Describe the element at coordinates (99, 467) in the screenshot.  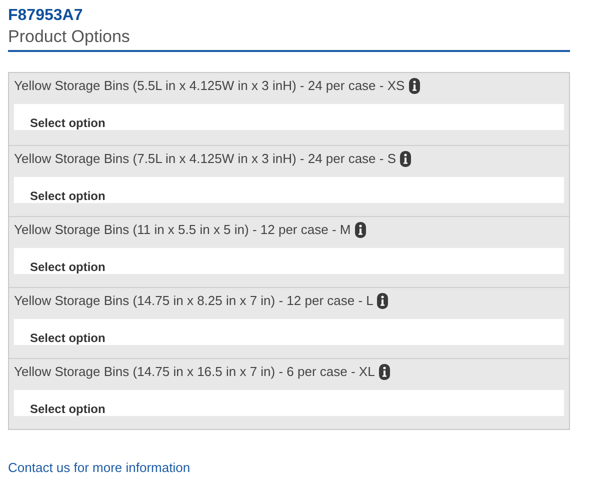
I see `contact-link: Contact us for more information` at that location.